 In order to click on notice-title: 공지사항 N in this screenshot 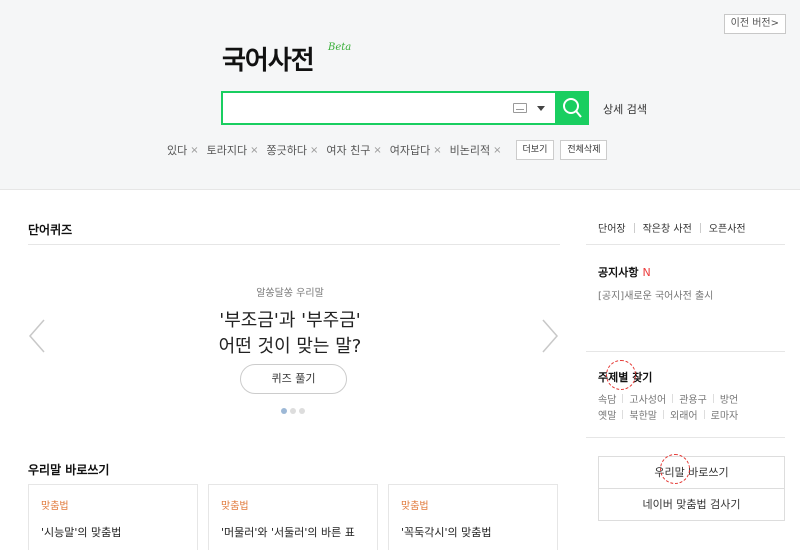, I will do `click(624, 272)`.